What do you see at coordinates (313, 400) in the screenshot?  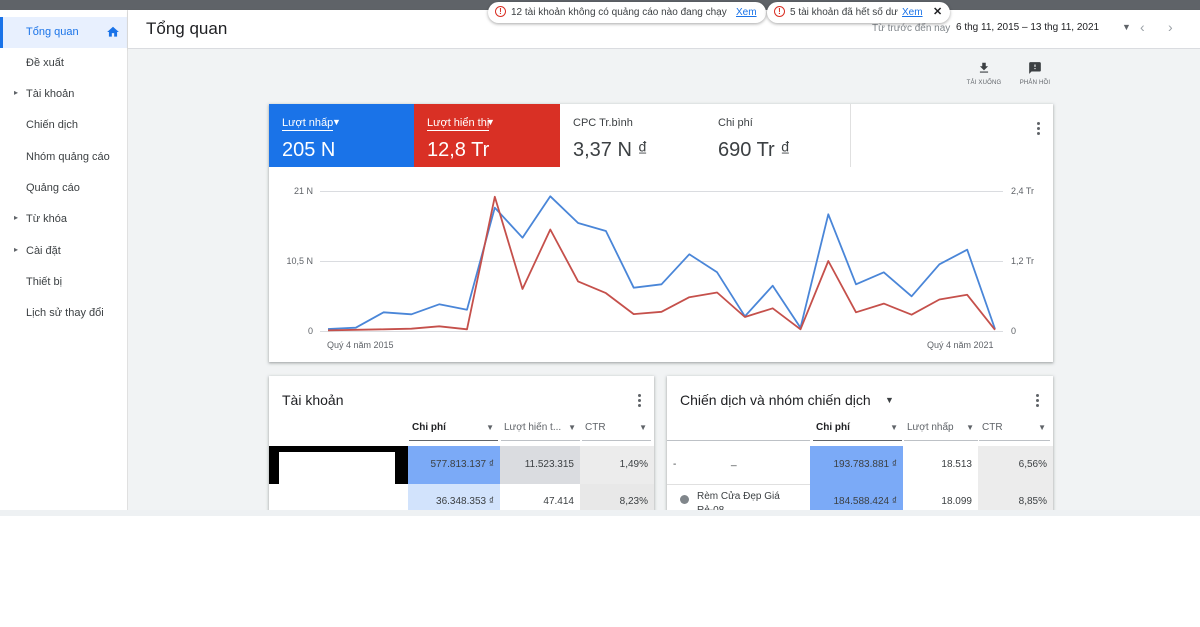 I see `accounts-table-title: Tài khoản` at bounding box center [313, 400].